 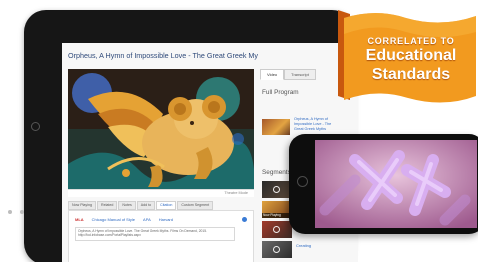 I want to click on tab-transcript: Transcript, so click(x=300, y=74).